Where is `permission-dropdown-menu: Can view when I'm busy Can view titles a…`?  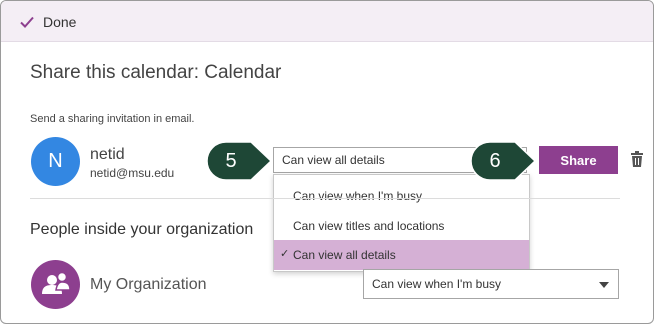
permission-dropdown-menu: Can view when I'm busy Can view titles a… is located at coordinates (401, 223).